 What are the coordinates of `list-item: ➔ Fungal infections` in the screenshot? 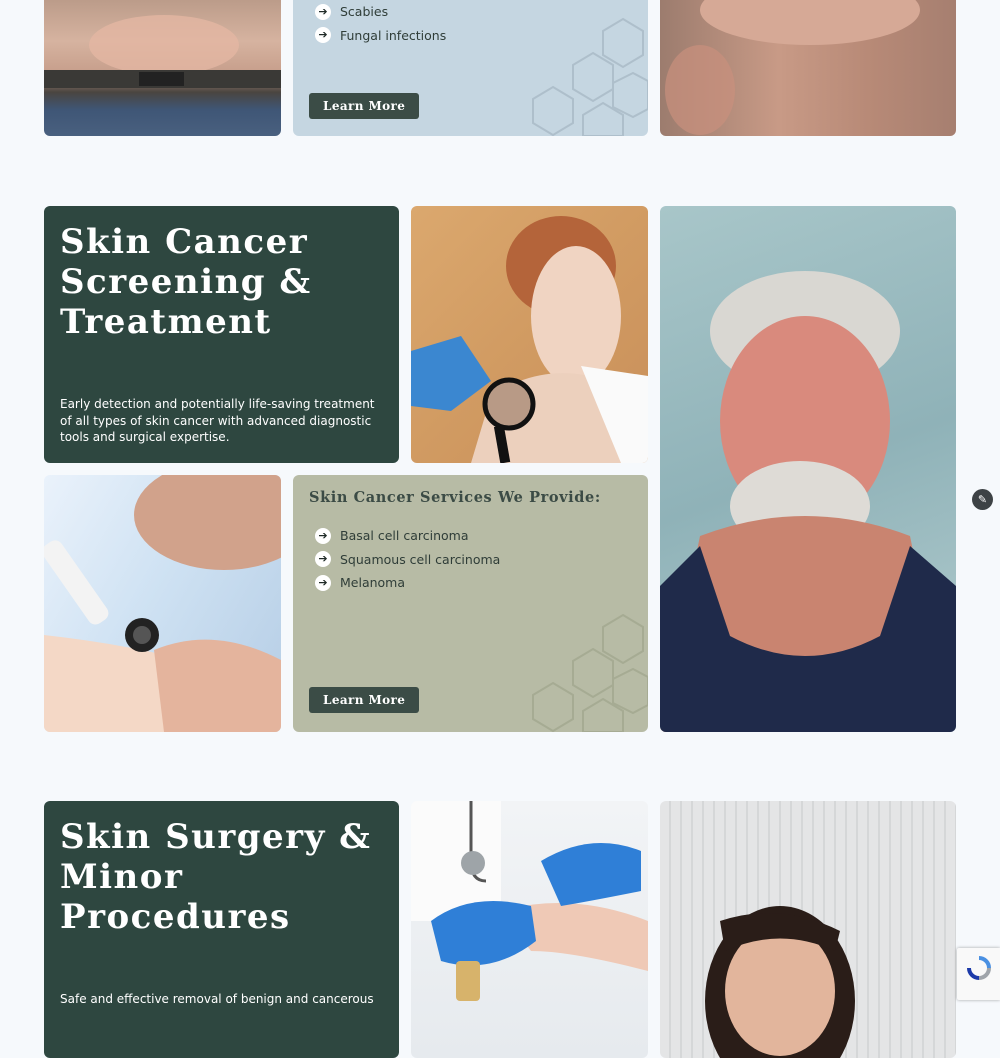 It's located at (380, 36).